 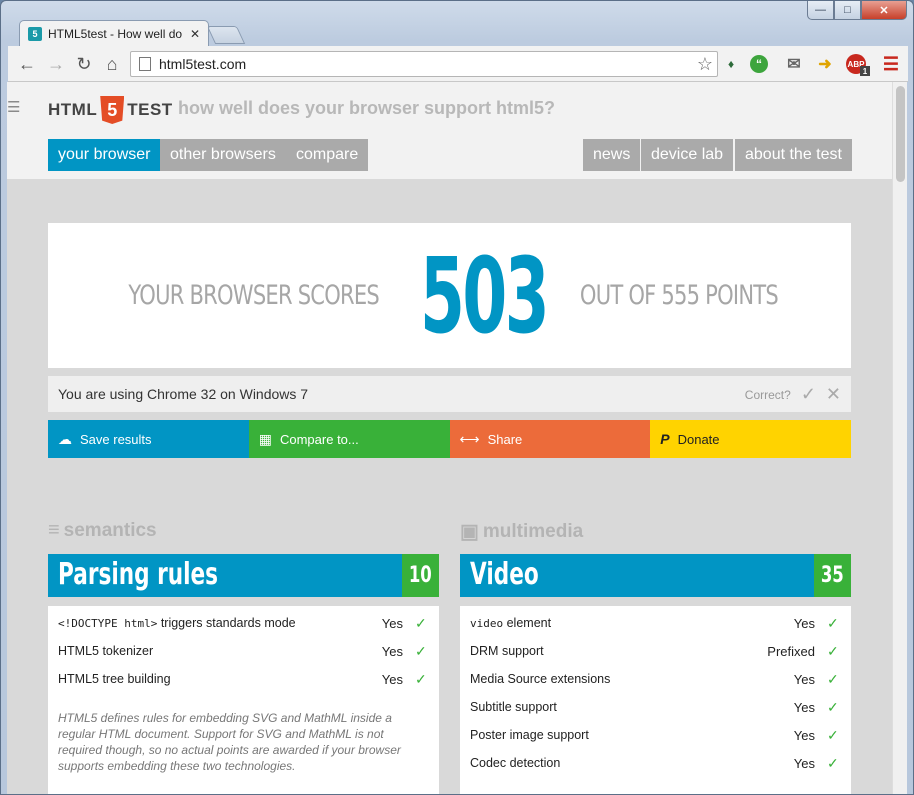 I want to click on test-label: HTML5 tree building, so click(x=114, y=679).